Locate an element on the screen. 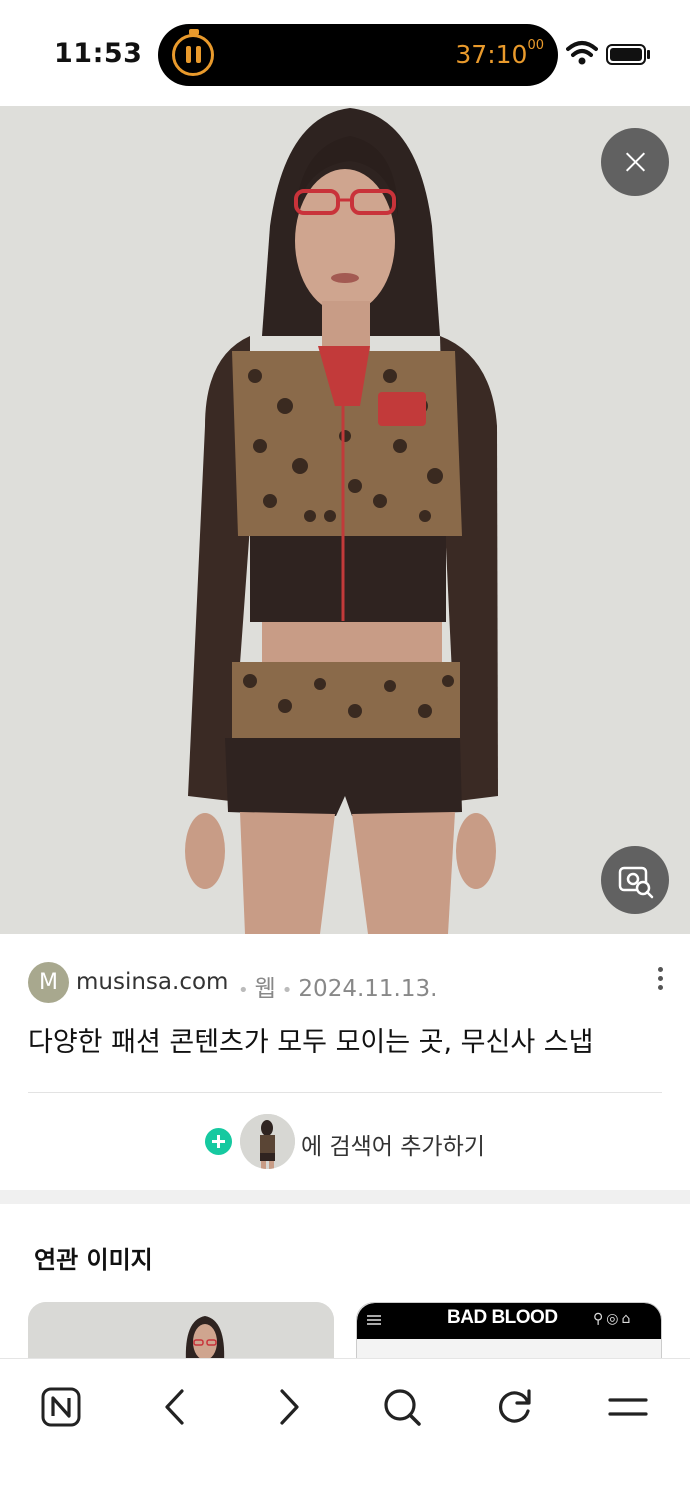 The height and width of the screenshot is (1500, 690). brand-name: BAD BLOOD is located at coordinates (502, 1317).